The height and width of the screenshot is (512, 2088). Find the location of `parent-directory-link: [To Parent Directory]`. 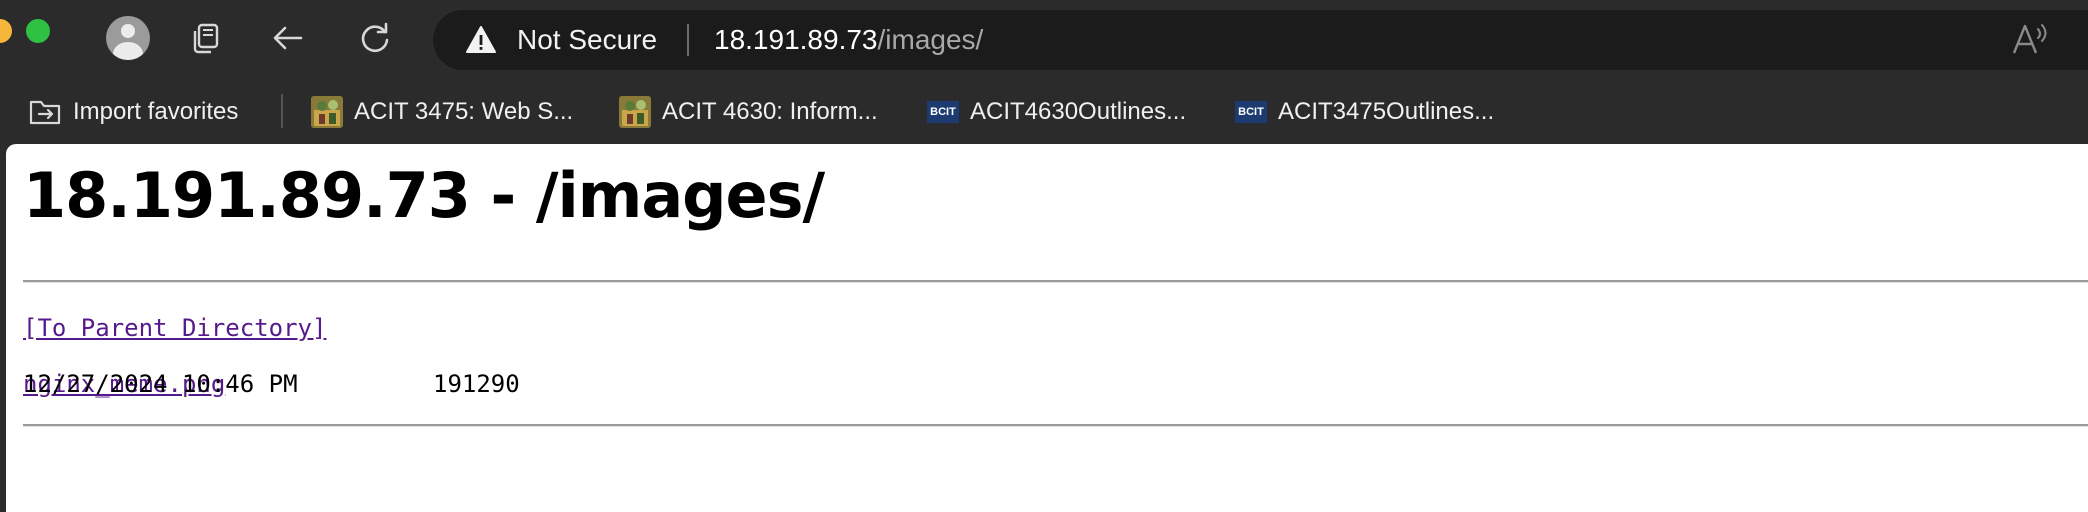

parent-directory-link: [To Parent Directory] is located at coordinates (174, 328).